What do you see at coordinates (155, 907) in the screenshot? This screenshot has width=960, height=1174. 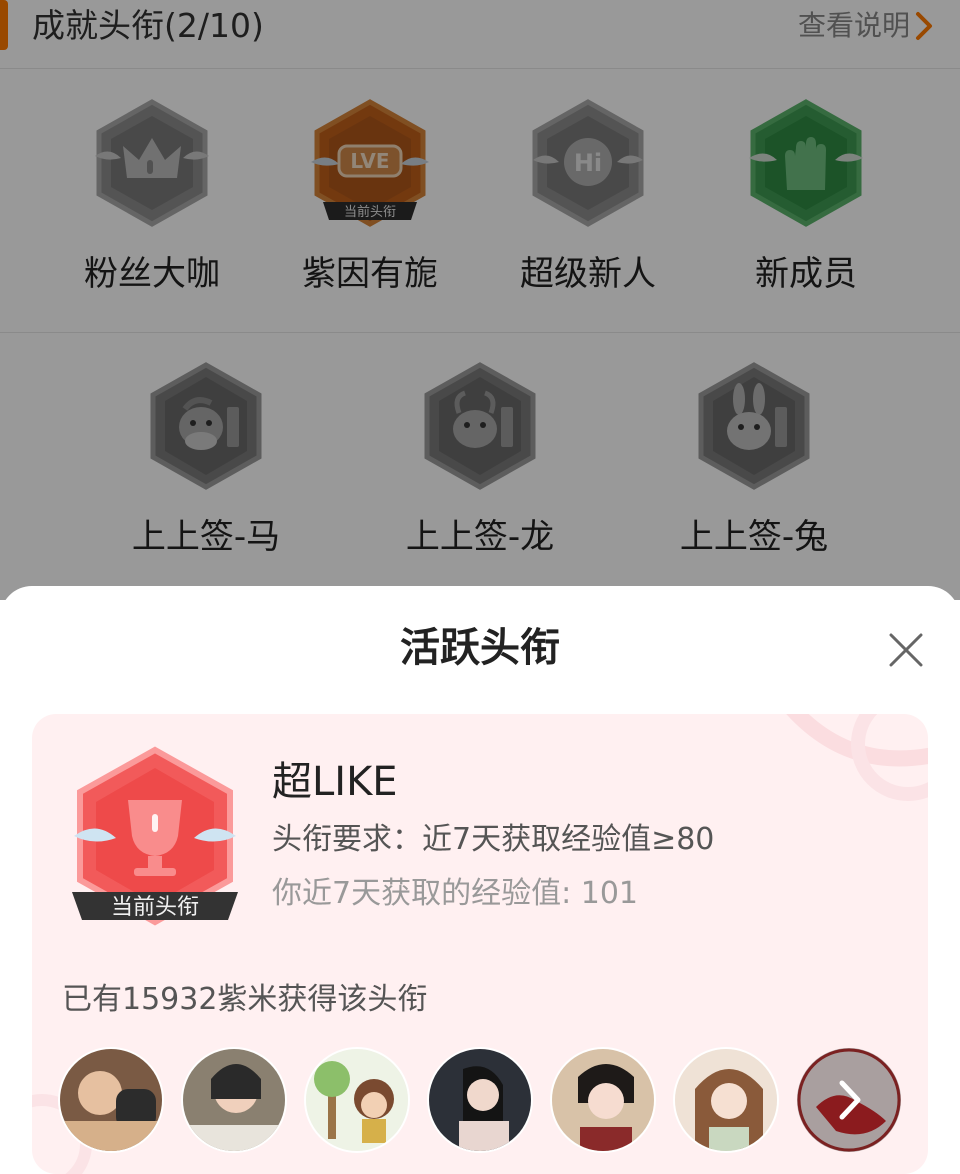 I see `svg-text: 当前头衔` at bounding box center [155, 907].